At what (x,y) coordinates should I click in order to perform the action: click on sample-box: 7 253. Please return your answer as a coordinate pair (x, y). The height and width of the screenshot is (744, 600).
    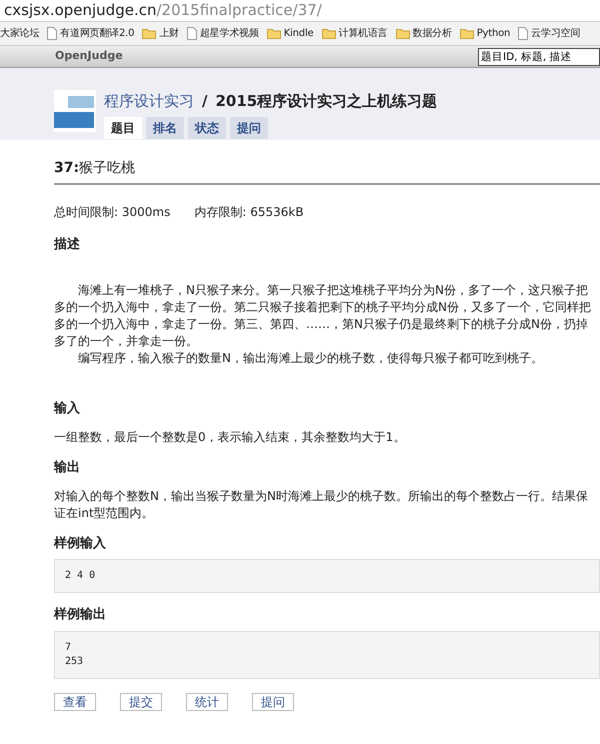
    Looking at the image, I should click on (327, 654).